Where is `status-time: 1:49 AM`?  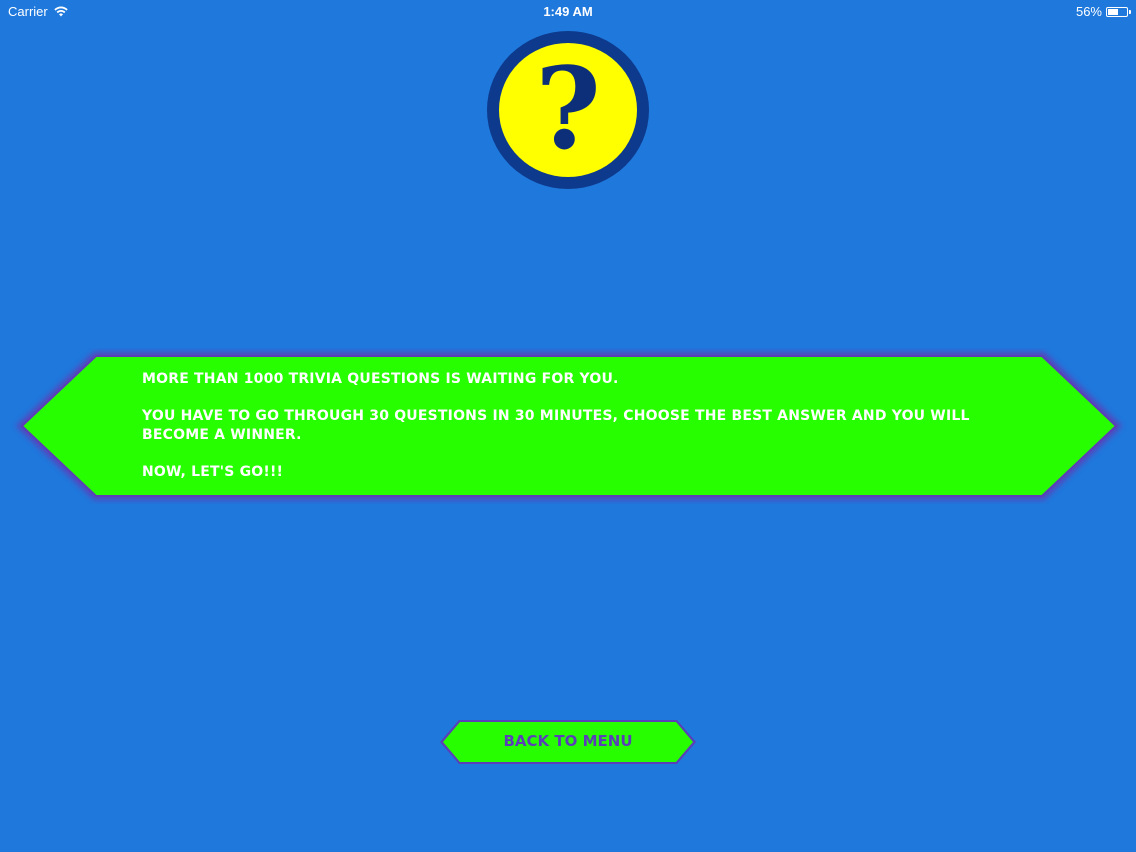 status-time: 1:49 AM is located at coordinates (568, 11).